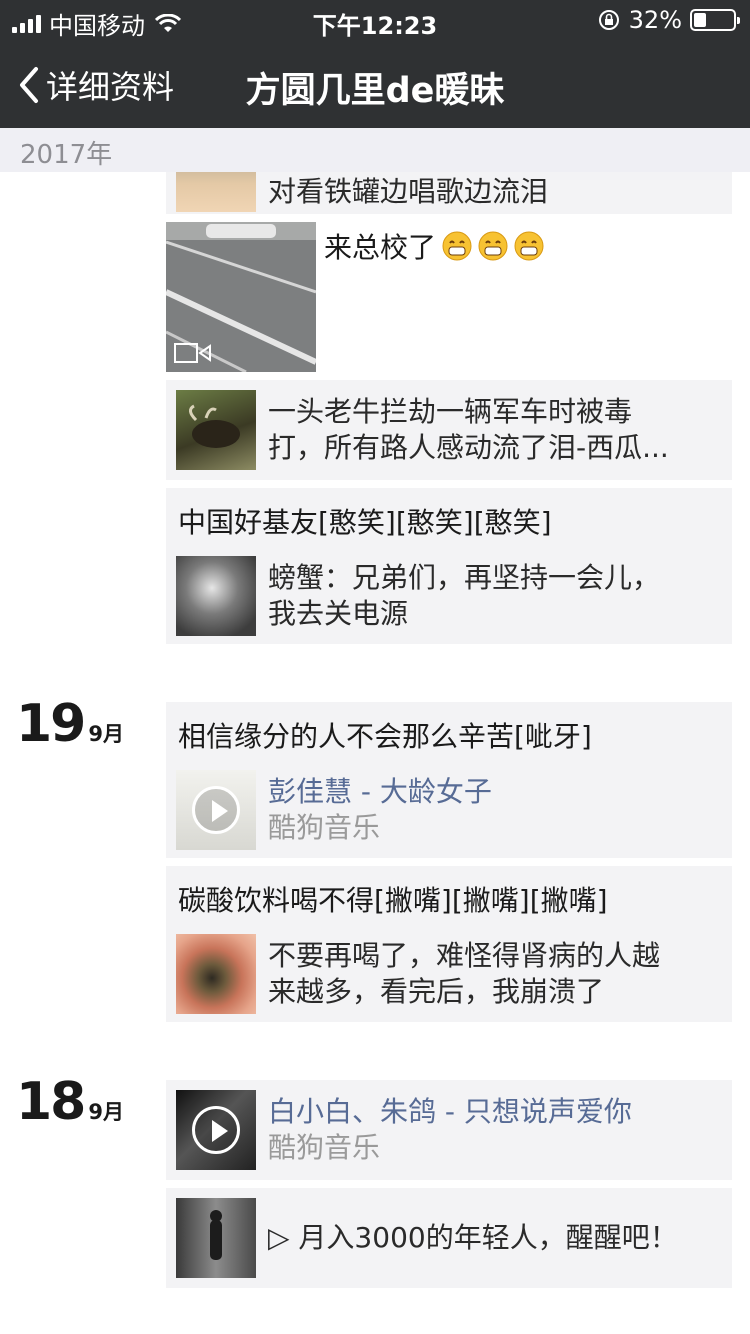 This screenshot has width=750, height=1334. I want to click on post-card-music-18: 白小白、朱鸽 - 只想说声爱你 酷狗音乐, so click(449, 1130).